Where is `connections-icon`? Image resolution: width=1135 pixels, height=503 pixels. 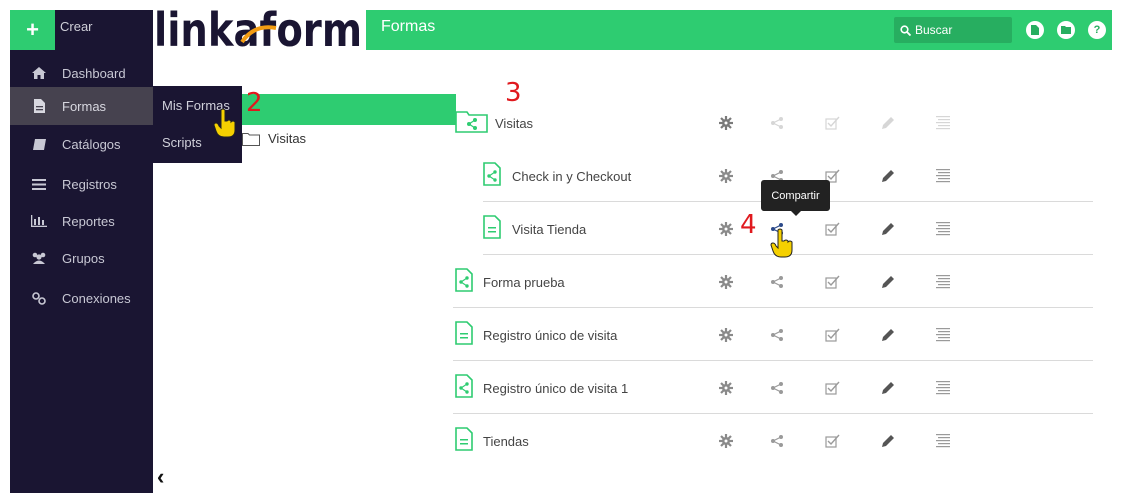 connections-icon is located at coordinates (39, 298).